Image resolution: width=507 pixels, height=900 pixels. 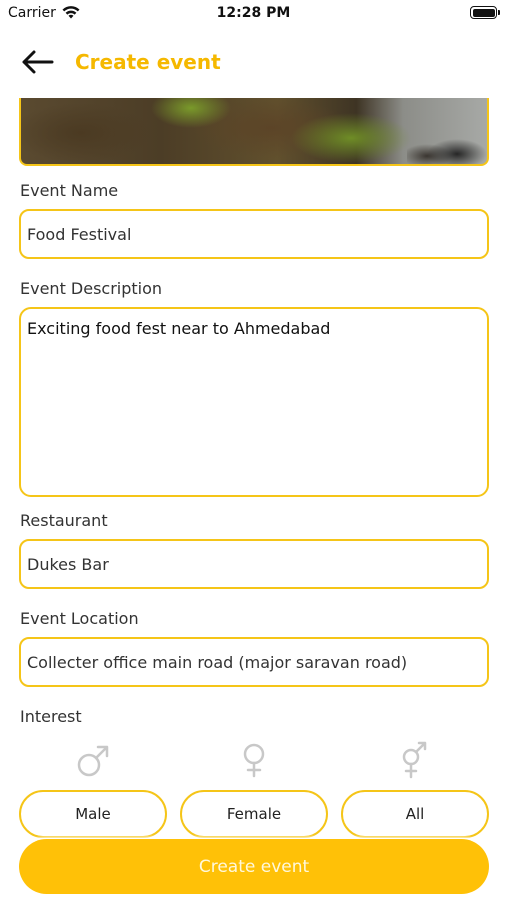 I want to click on arrow-left-icon, so click(x=38, y=62).